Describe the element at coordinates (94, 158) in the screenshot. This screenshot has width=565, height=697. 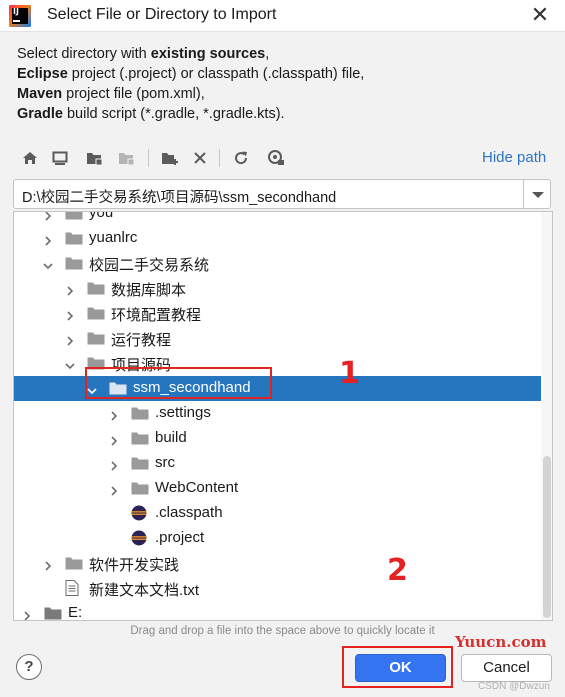
I see `project-folder-icon` at that location.